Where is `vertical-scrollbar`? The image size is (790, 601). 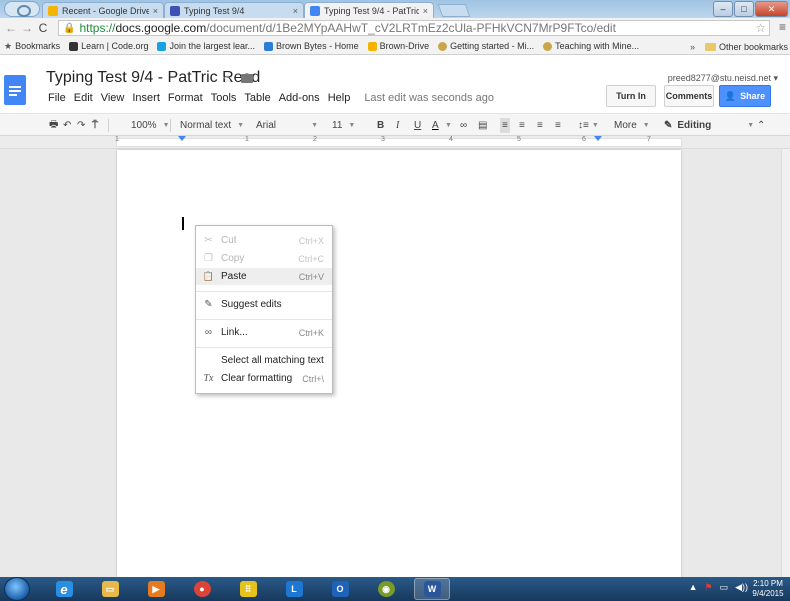 vertical-scrollbar is located at coordinates (785, 363).